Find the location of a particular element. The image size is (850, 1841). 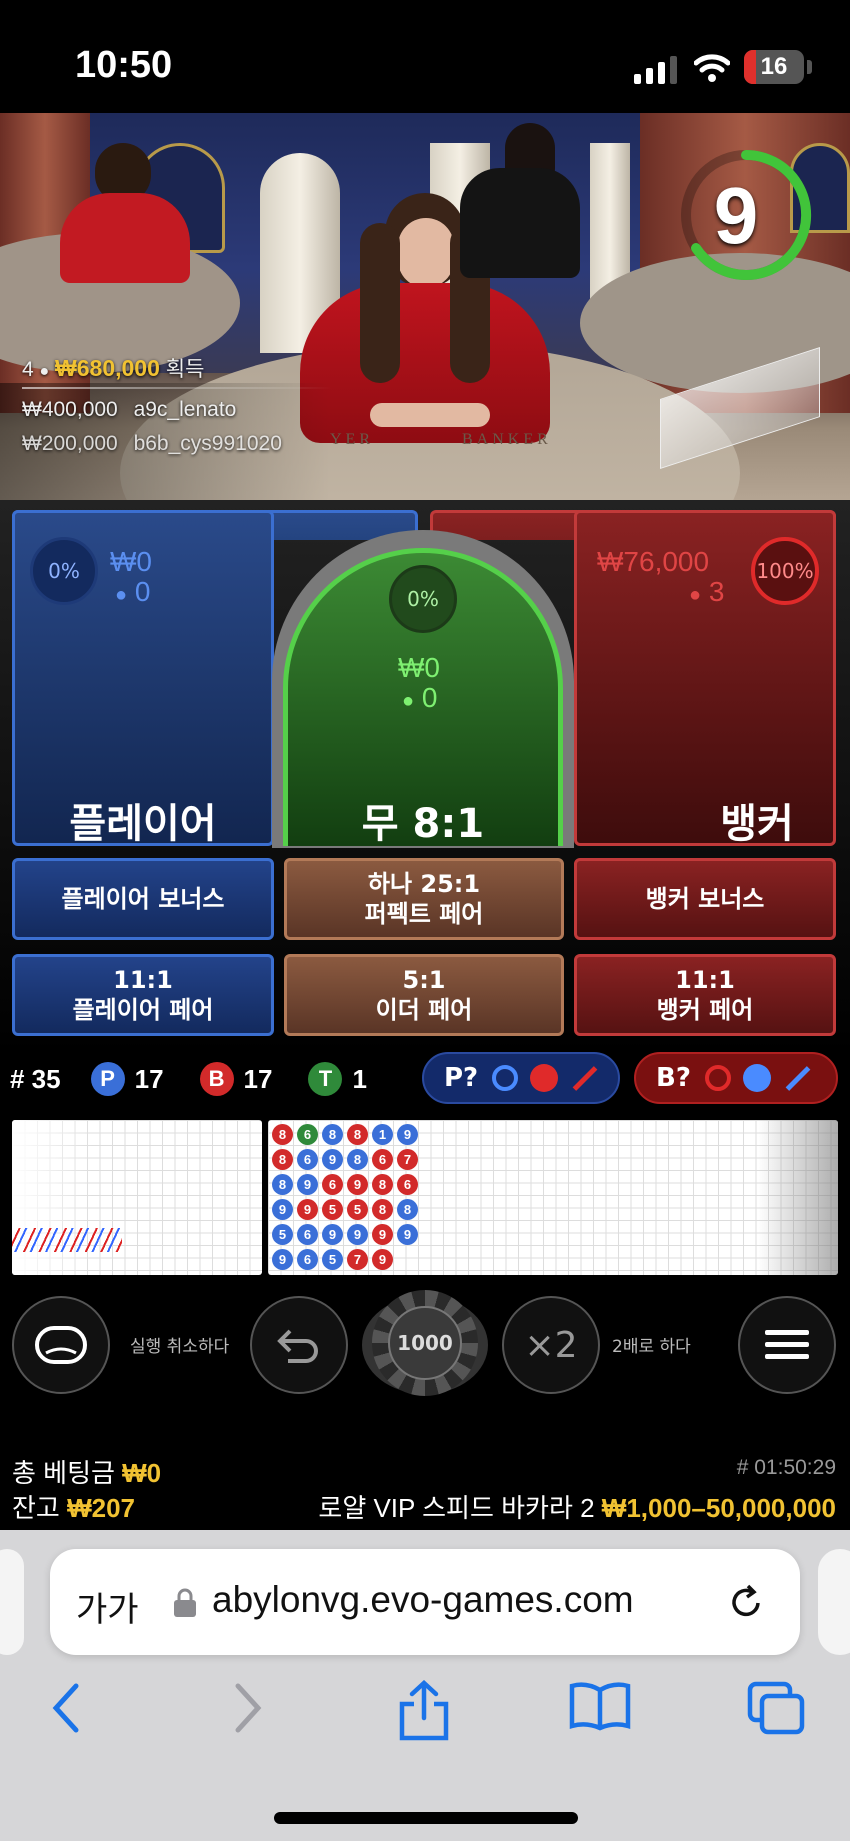

banker-bet-count: 3 is located at coordinates (716, 591).